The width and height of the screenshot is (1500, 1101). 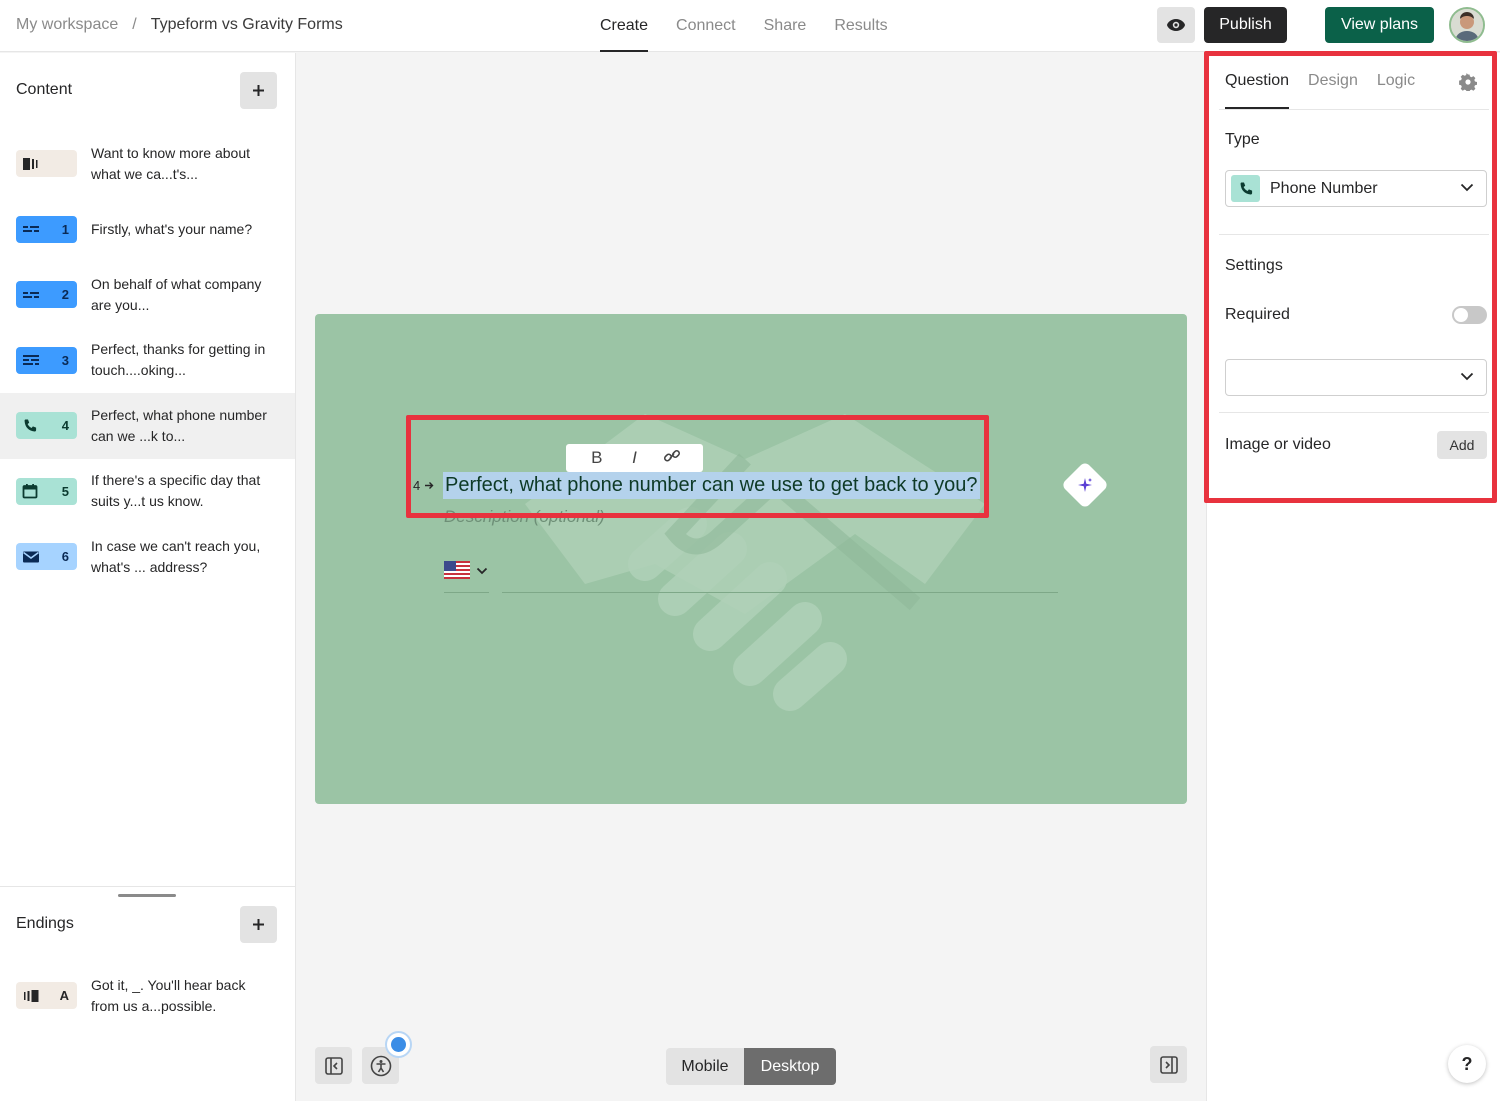 What do you see at coordinates (790, 1066) in the screenshot?
I see `desktop-view-button: Desktop` at bounding box center [790, 1066].